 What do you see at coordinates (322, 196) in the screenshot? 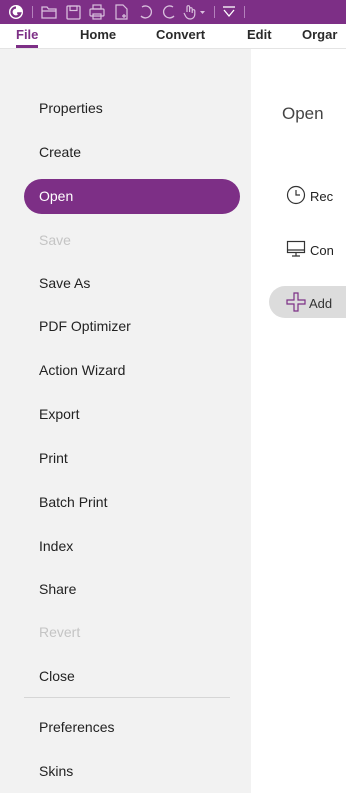
I see `recent-label: Rec` at bounding box center [322, 196].